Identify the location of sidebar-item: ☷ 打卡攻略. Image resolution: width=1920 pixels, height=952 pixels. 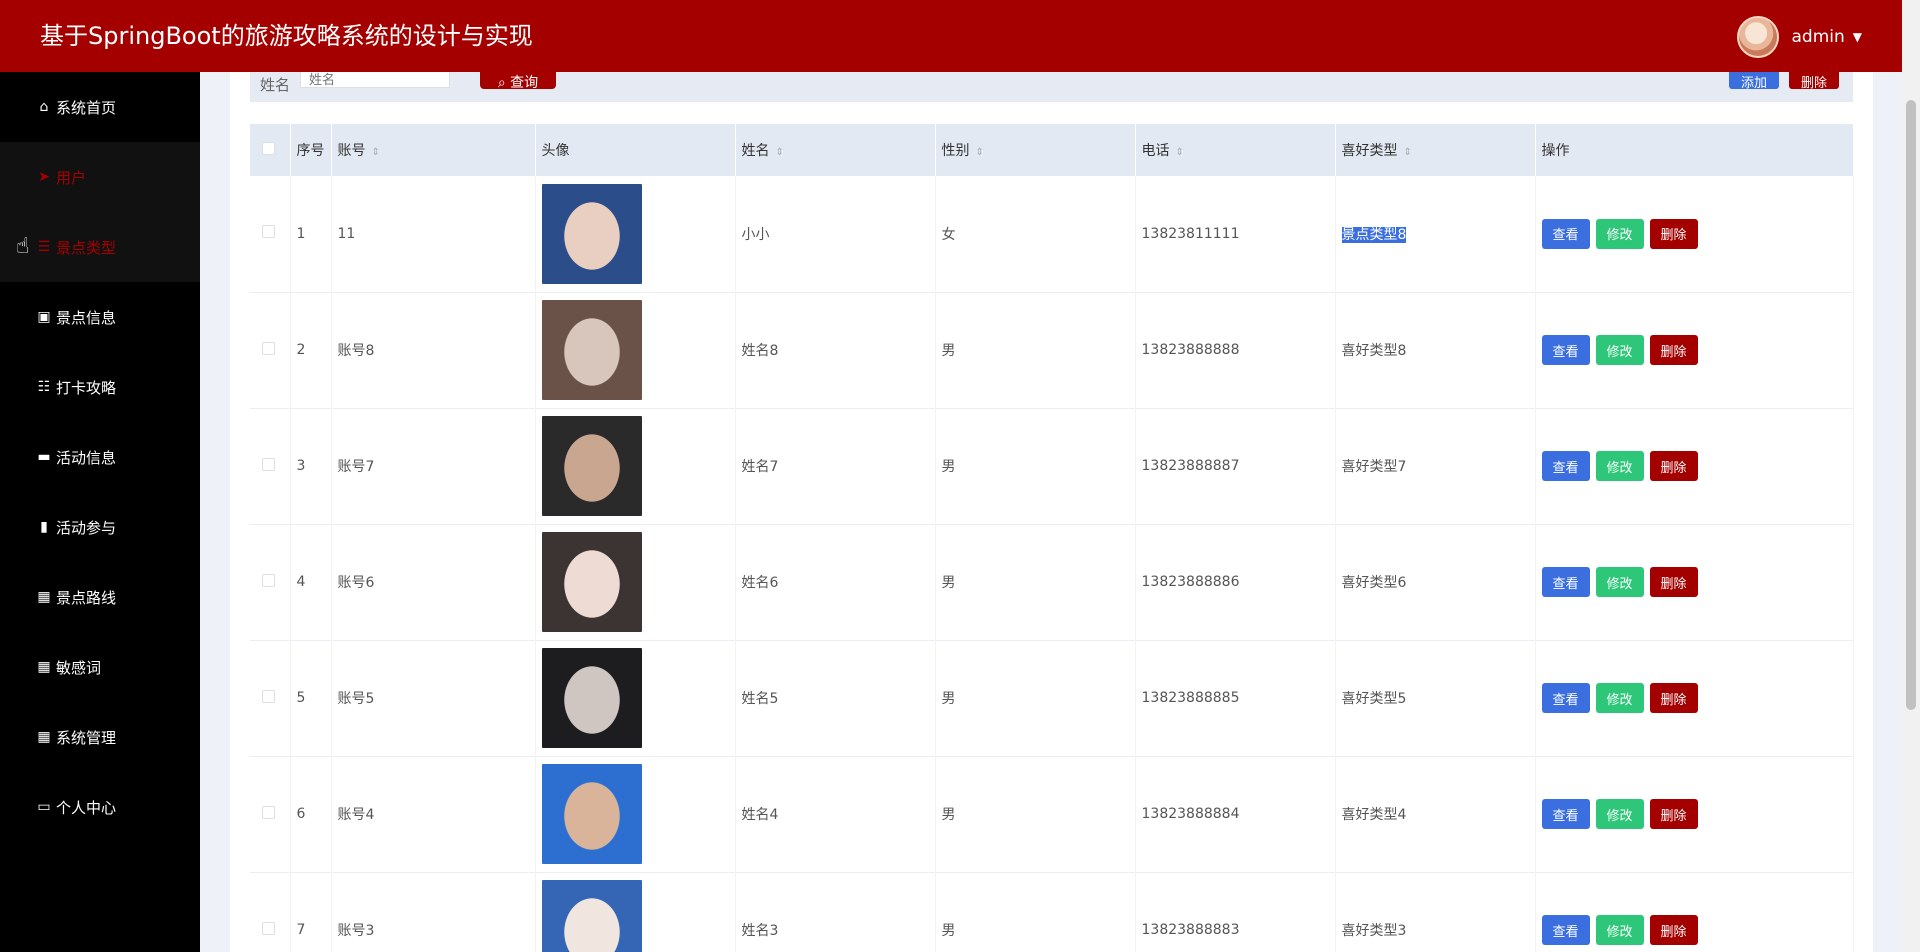
(100, 387).